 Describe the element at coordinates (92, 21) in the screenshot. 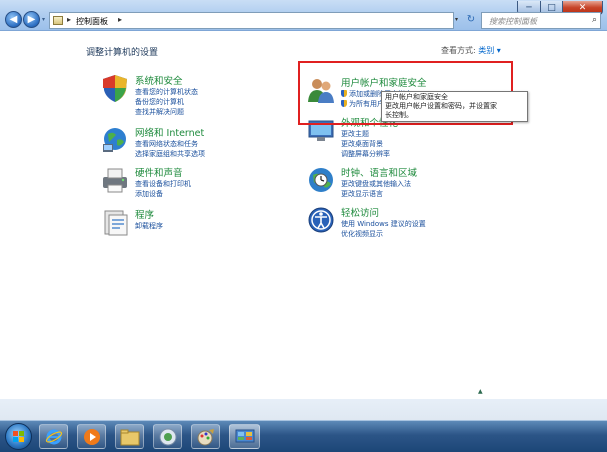

I see `breadcrumb-control-panel: 控制面板` at that location.